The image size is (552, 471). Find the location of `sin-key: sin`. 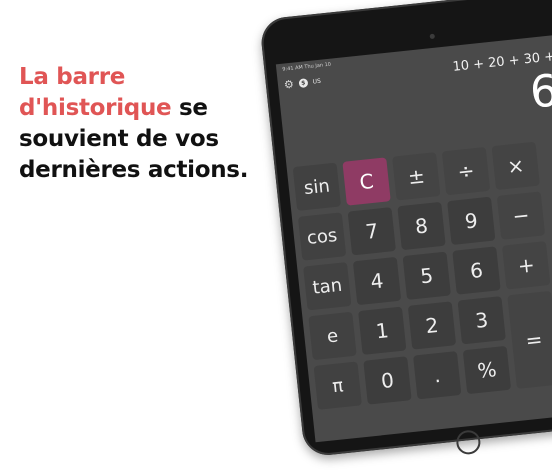

sin-key: sin is located at coordinates (317, 186).